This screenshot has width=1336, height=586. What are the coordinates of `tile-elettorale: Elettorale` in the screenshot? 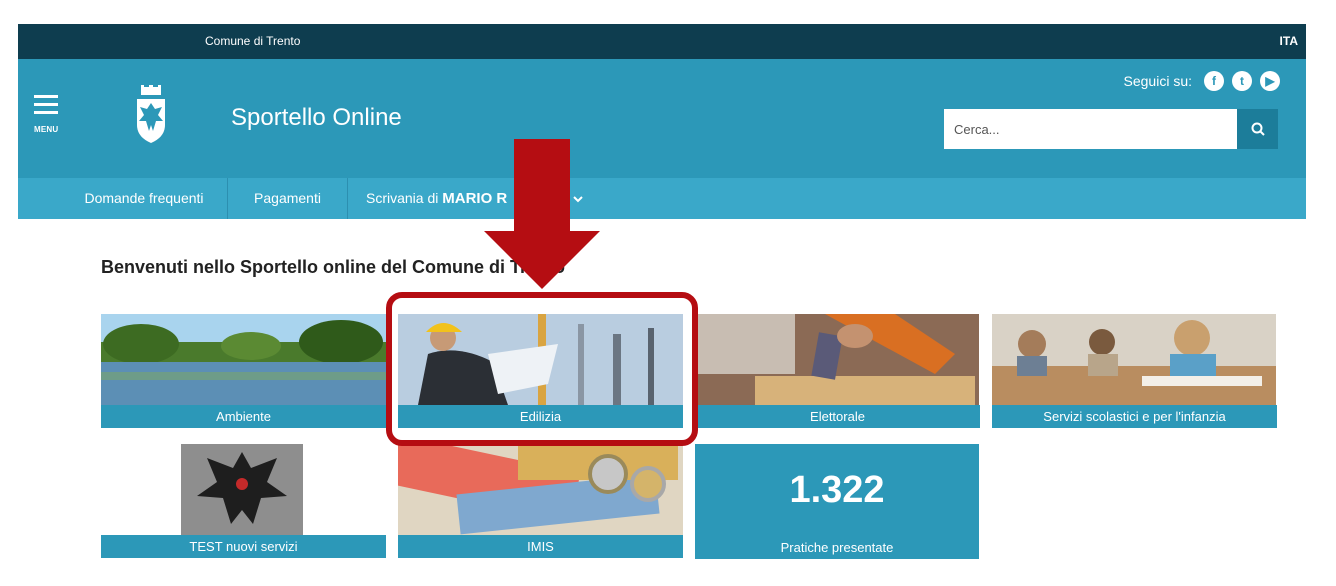 It's located at (837, 371).